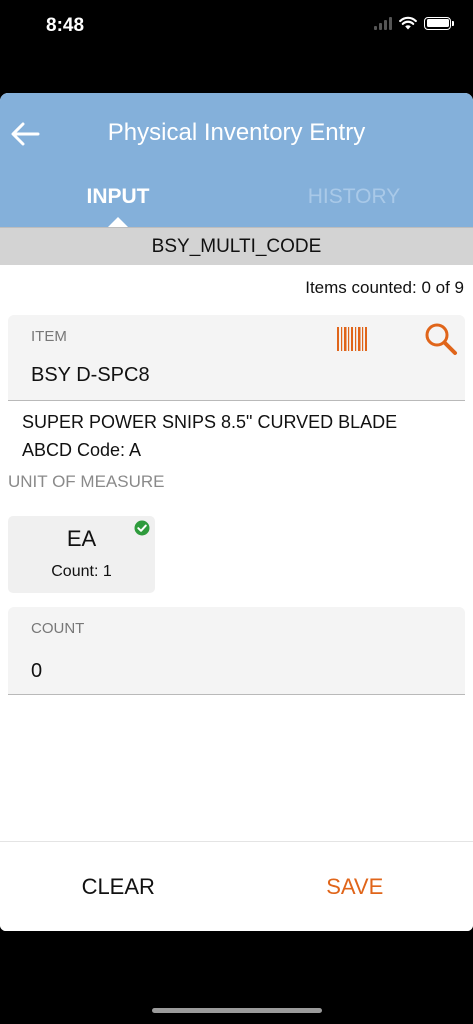 This screenshot has width=473, height=1024. What do you see at coordinates (384, 287) in the screenshot?
I see `items-counted-text: Items counted: 0 of 9` at bounding box center [384, 287].